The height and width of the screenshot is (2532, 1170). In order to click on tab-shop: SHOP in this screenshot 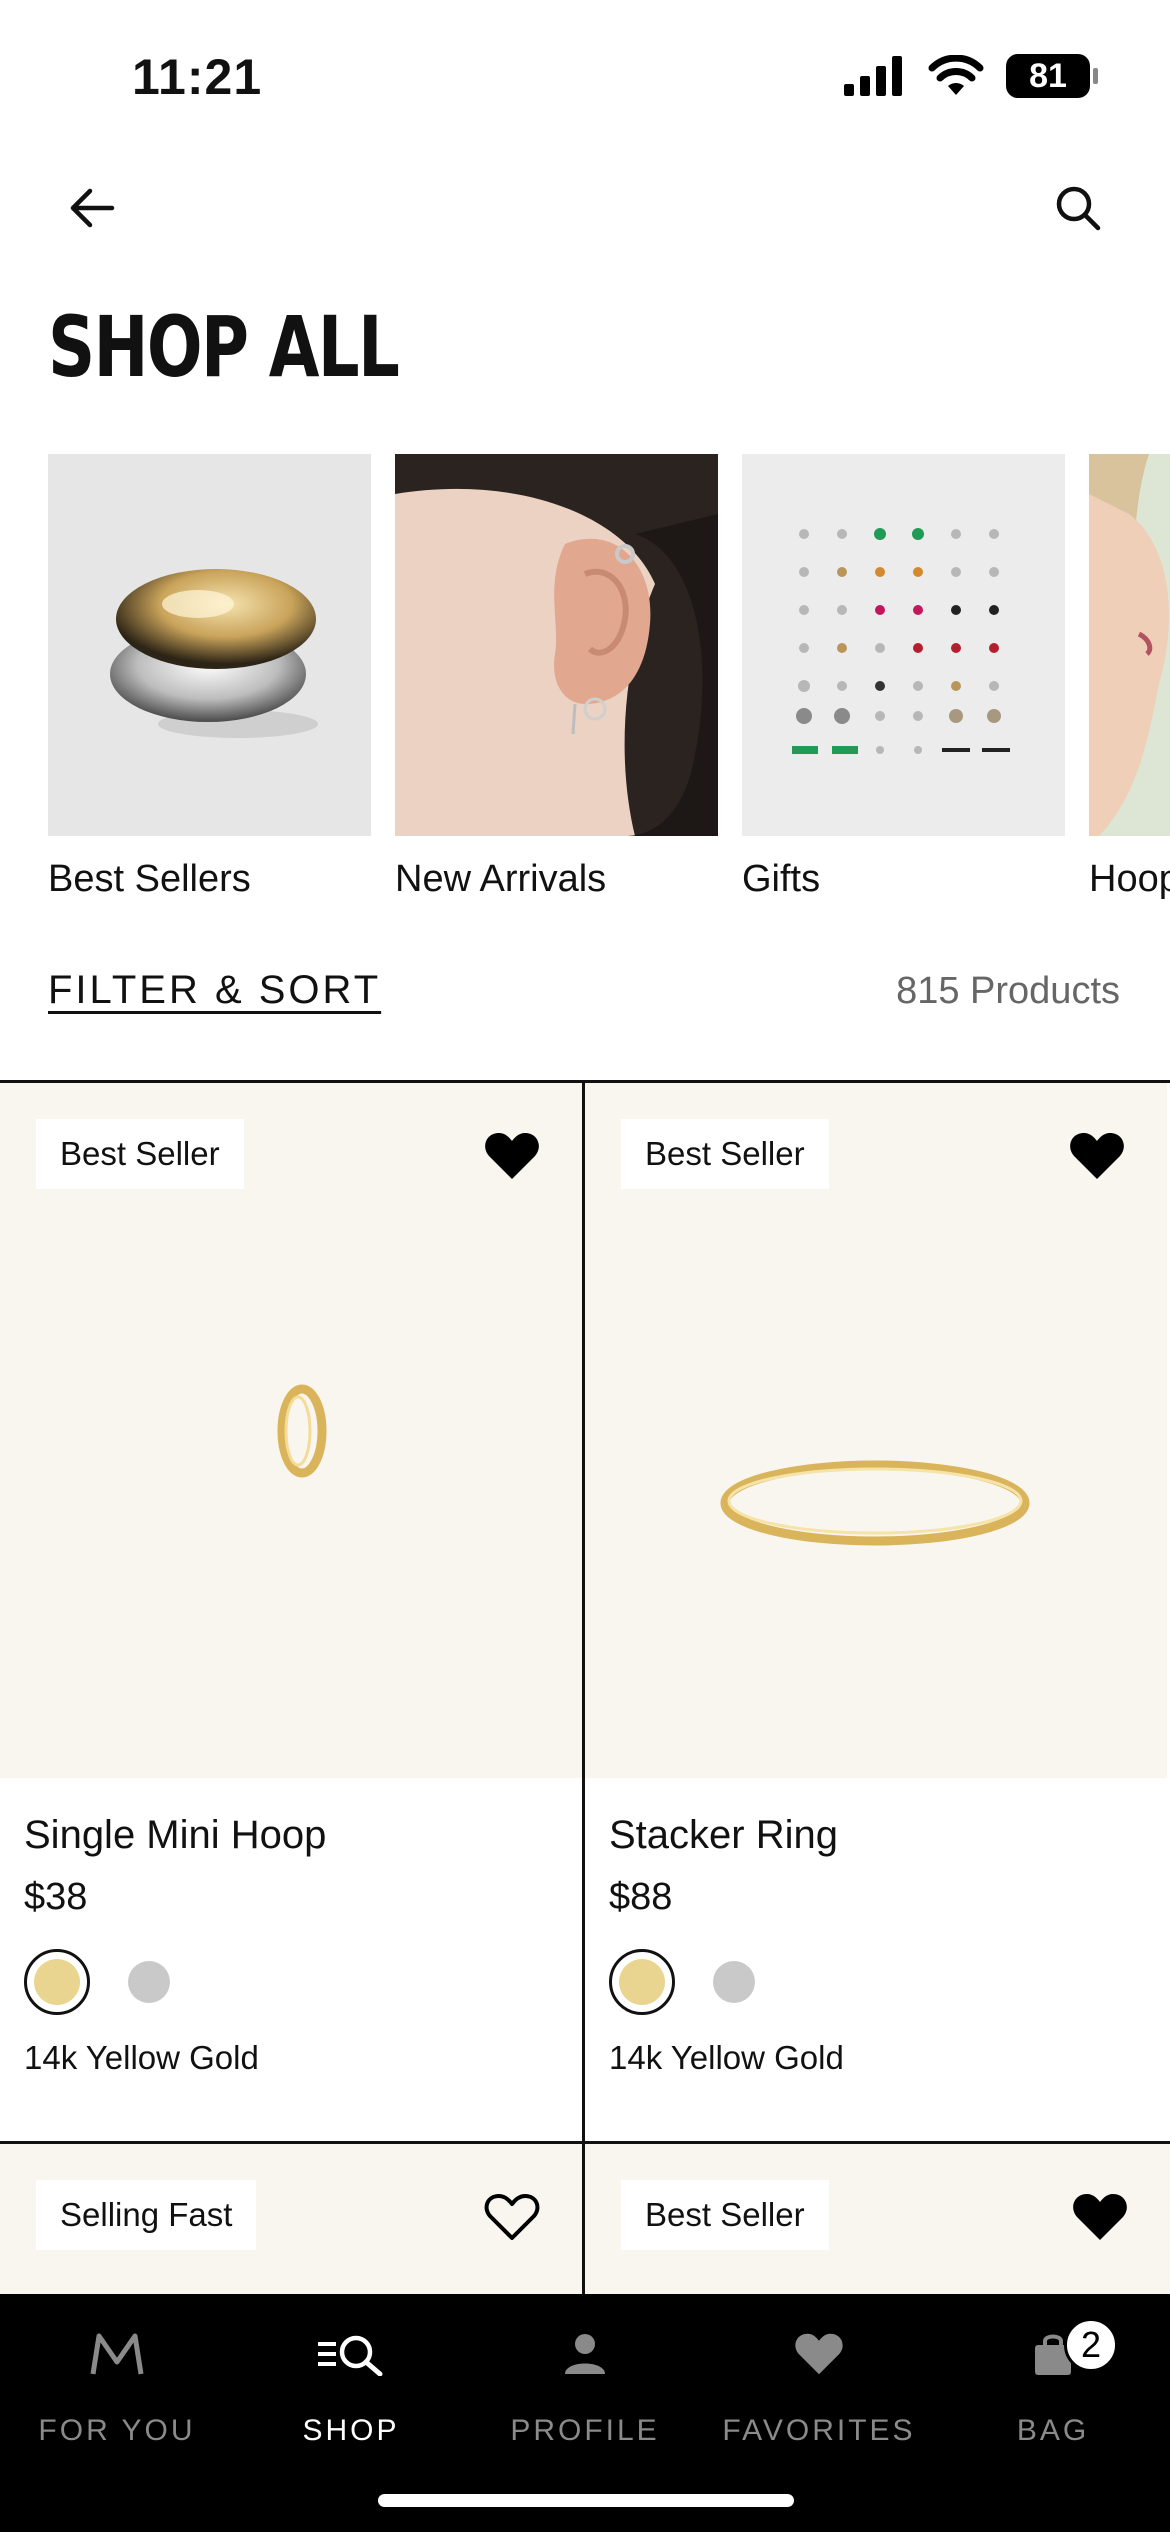, I will do `click(351, 2386)`.